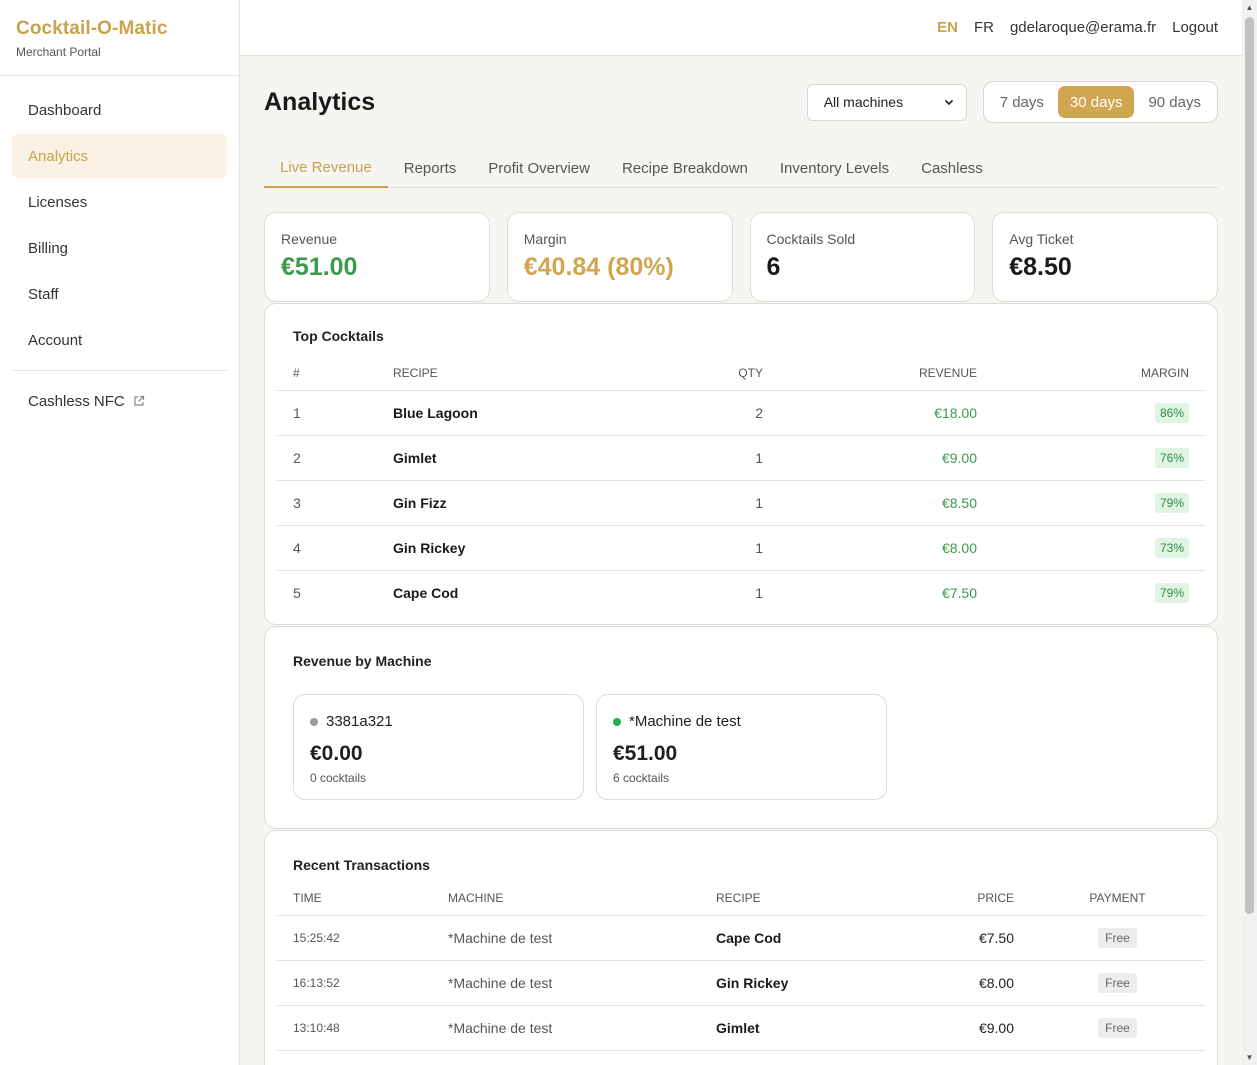 This screenshot has width=1257, height=1065. What do you see at coordinates (886, 503) in the screenshot?
I see `revenue-cell: €8.50` at bounding box center [886, 503].